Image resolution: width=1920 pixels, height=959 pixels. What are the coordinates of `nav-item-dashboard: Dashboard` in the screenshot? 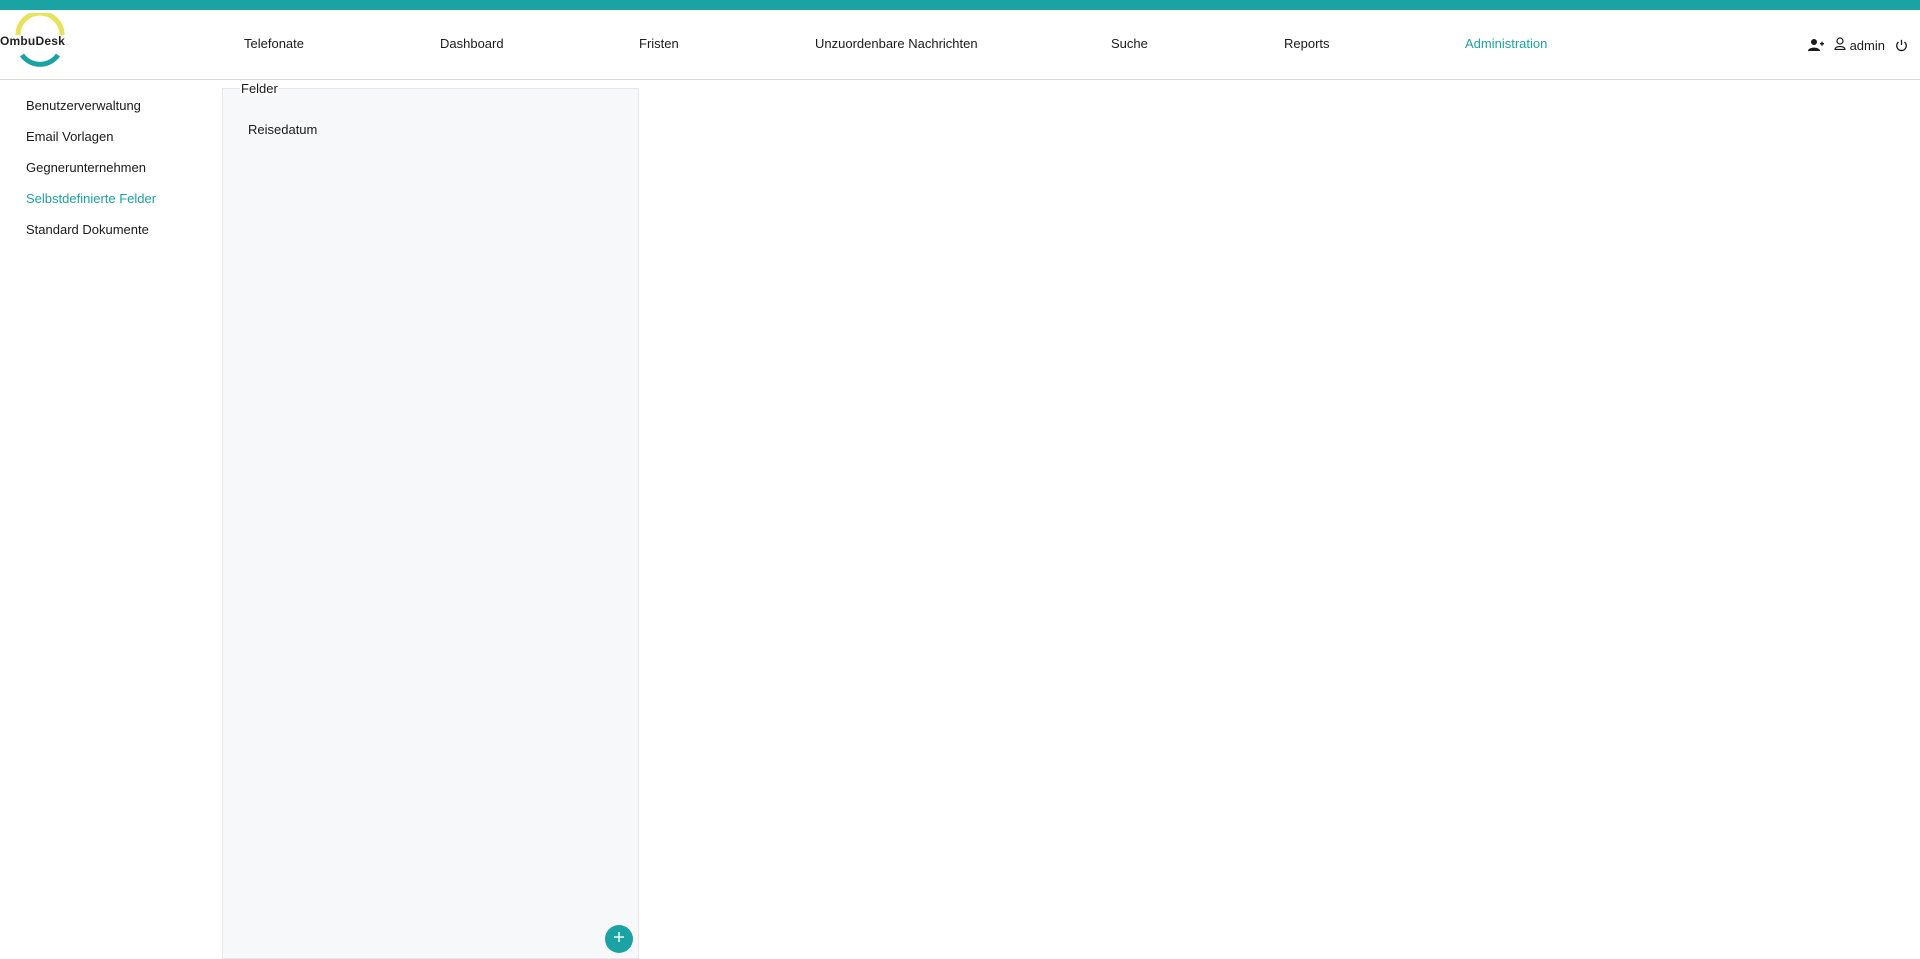 It's located at (472, 43).